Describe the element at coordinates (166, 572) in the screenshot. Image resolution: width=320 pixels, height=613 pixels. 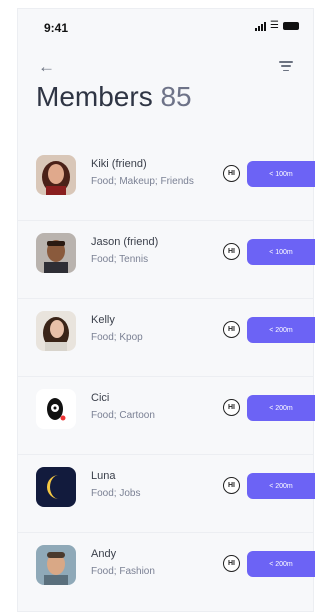
I see `member-row-andy: Andy Food; Fashion HI < 200m` at that location.